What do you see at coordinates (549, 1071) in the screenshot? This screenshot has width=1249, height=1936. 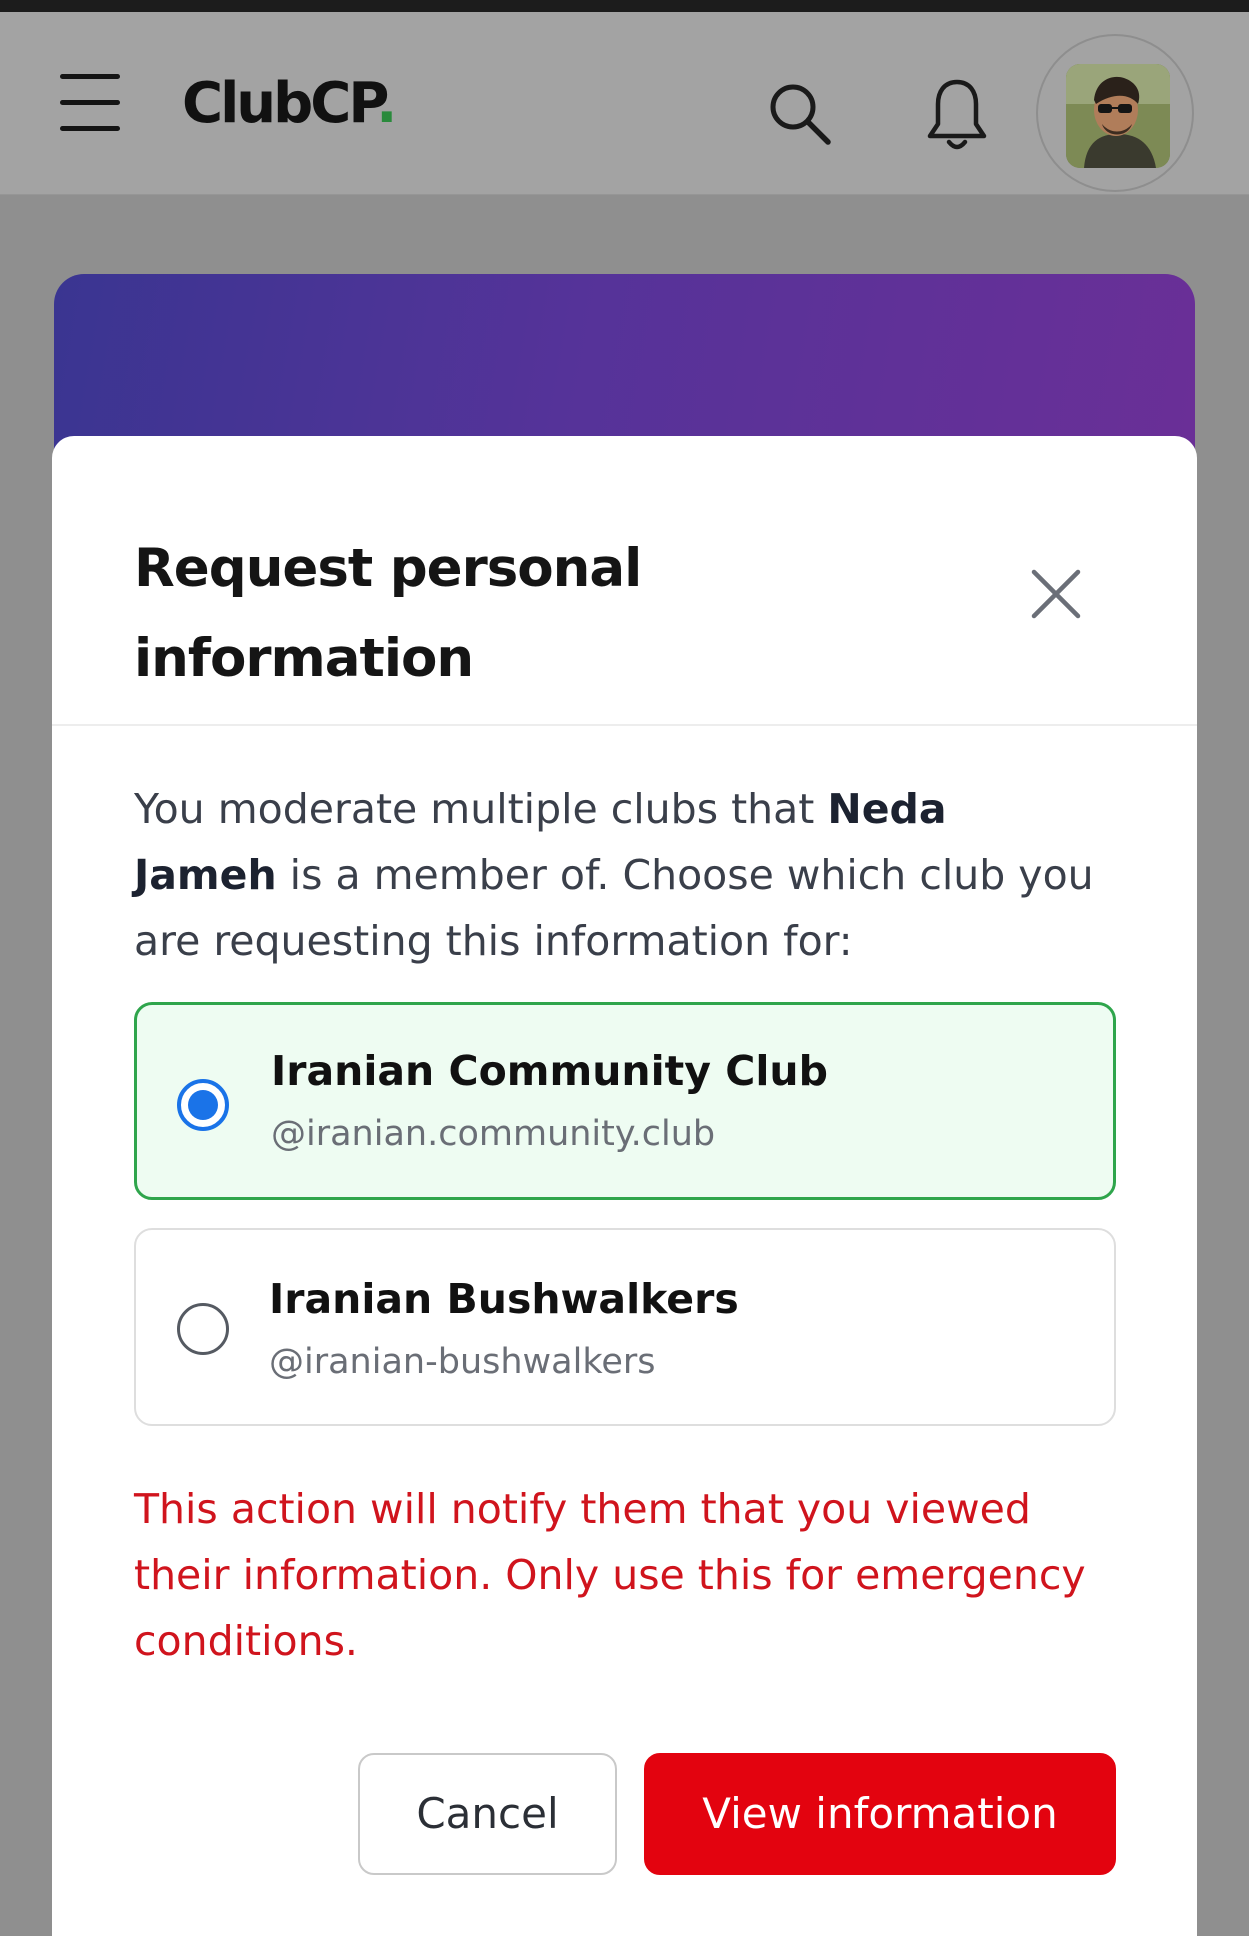 I see `club-name: Iranian Community Club` at bounding box center [549, 1071].